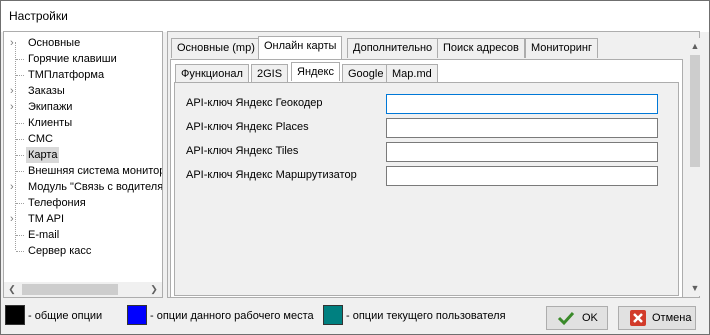 This screenshot has height=335, width=710. I want to click on tree-horizontal-scrollbar: ❮ ❯, so click(83, 290).